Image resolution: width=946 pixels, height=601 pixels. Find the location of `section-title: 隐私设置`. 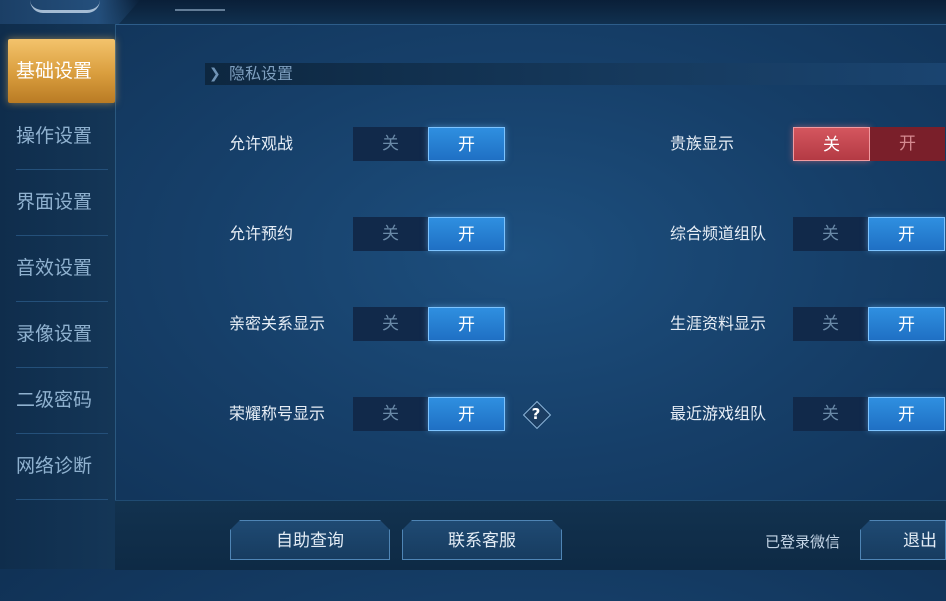

section-title: 隐私设置 is located at coordinates (261, 73).